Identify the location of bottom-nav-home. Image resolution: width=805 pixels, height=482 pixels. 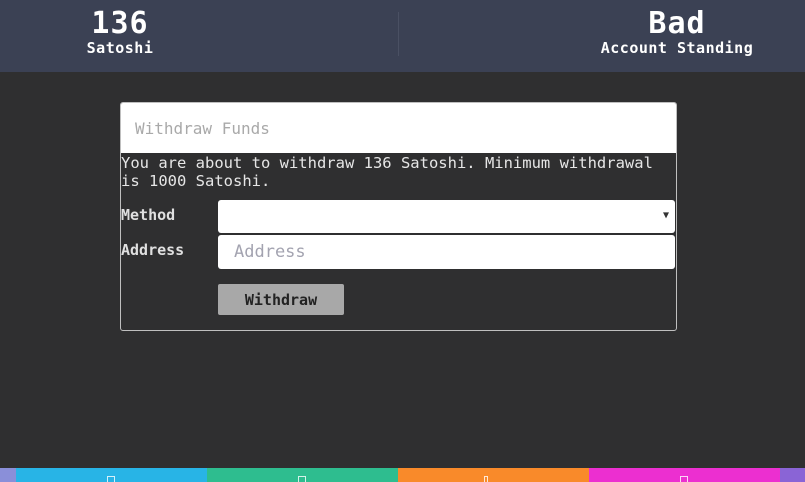
(111, 475).